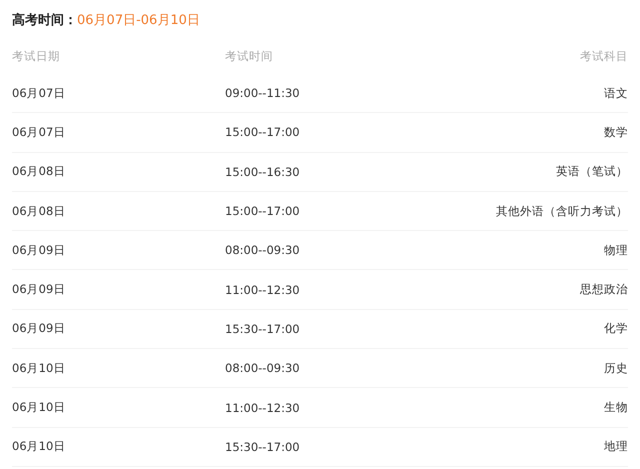 The height and width of the screenshot is (469, 640). What do you see at coordinates (603, 56) in the screenshot?
I see `column-header: 考试科目` at bounding box center [603, 56].